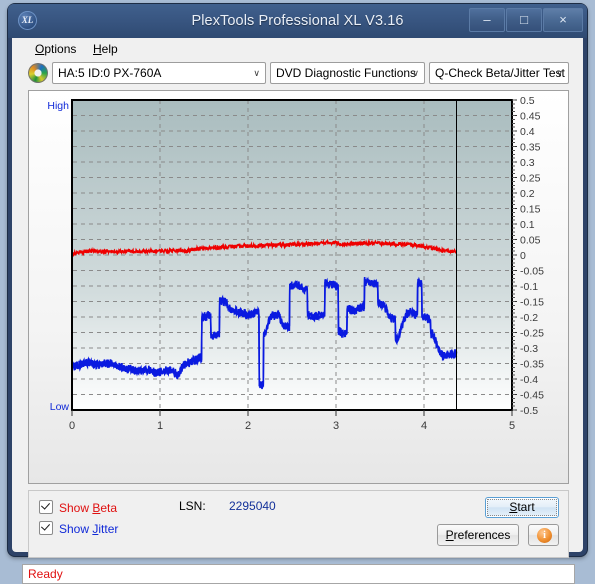 Image resolution: width=595 pixels, height=584 pixels. What do you see at coordinates (529, 380) in the screenshot?
I see `y-axis-tick-label: -0.4` at bounding box center [529, 380].